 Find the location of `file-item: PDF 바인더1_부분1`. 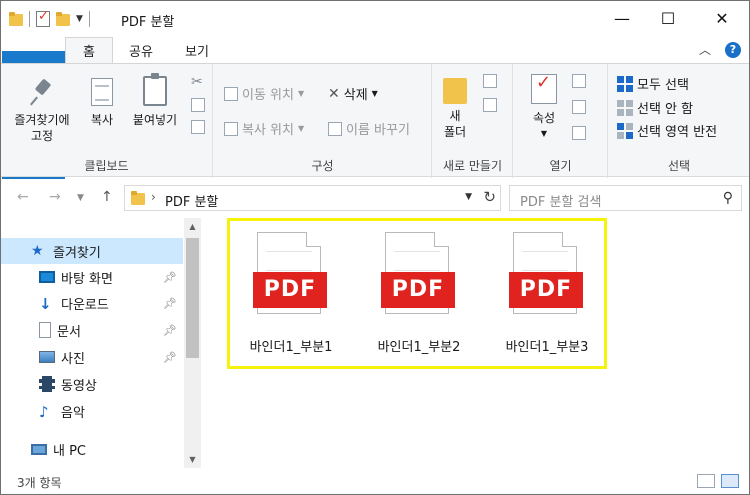

file-item: PDF 바인더1_부분1 is located at coordinates (291, 296).